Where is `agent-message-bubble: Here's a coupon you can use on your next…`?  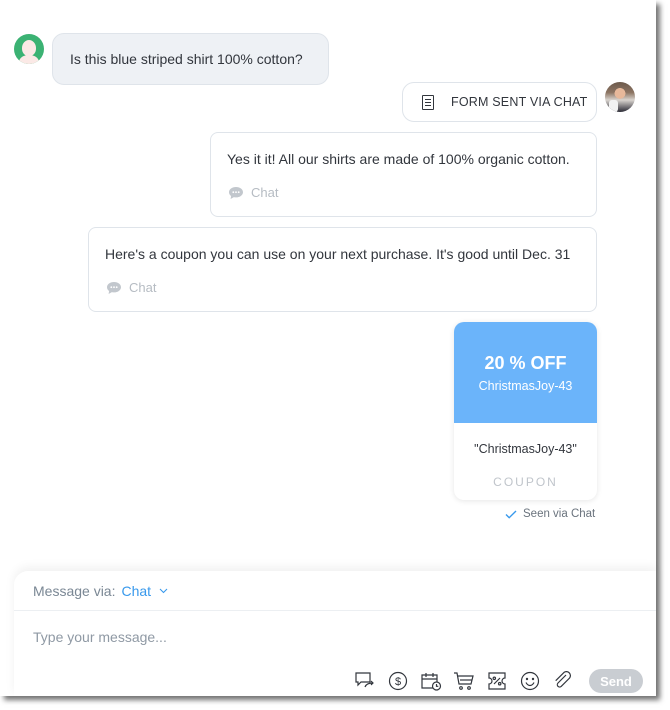 agent-message-bubble: Here's a coupon you can use on your next… is located at coordinates (342, 269).